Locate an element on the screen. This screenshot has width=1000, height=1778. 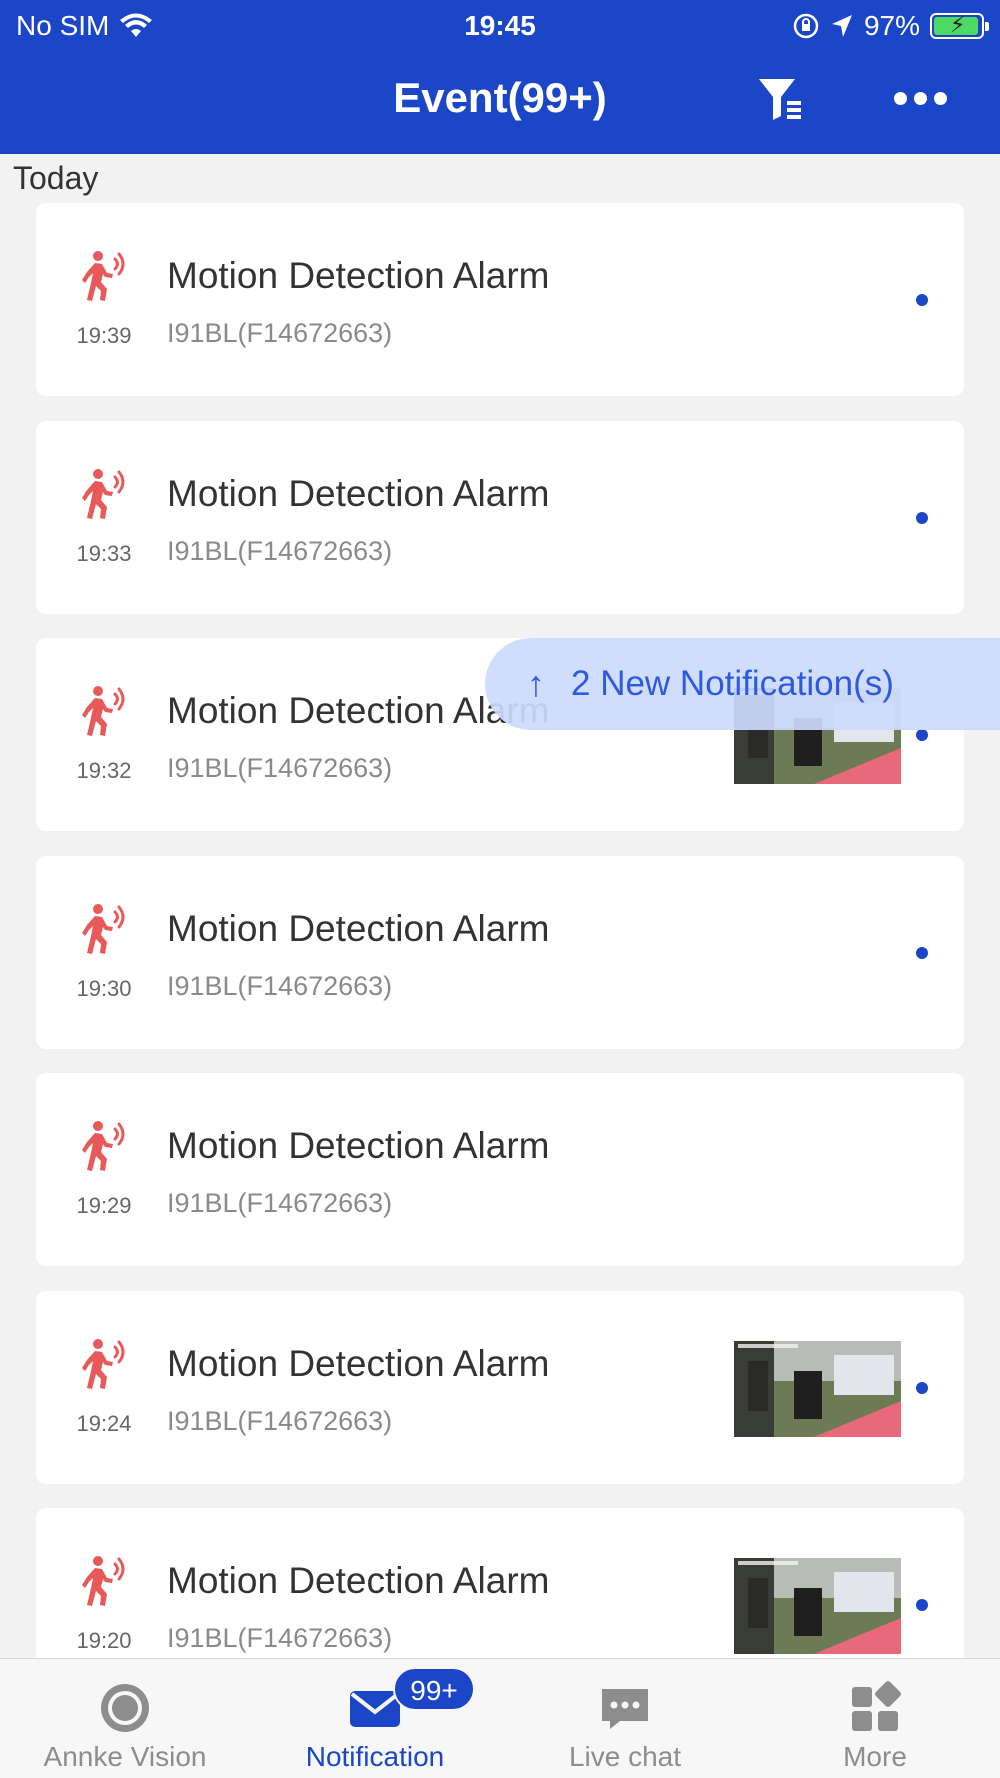
event-time: 19:30 is located at coordinates (104, 988).